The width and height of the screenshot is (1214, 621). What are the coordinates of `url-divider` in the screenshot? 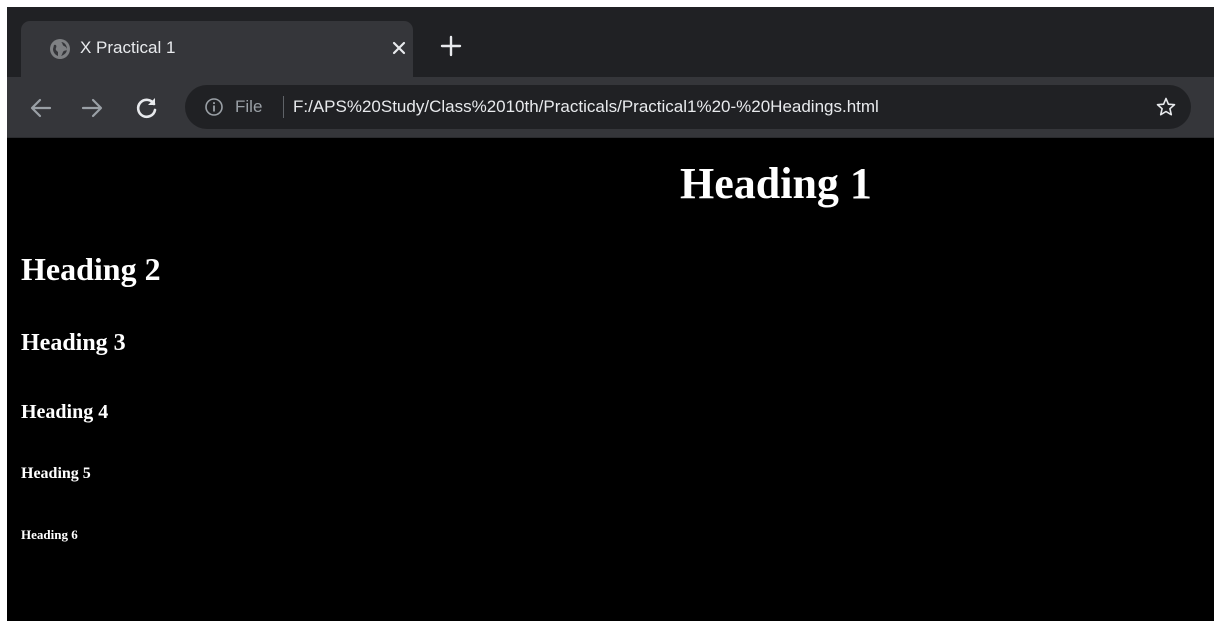 It's located at (283, 107).